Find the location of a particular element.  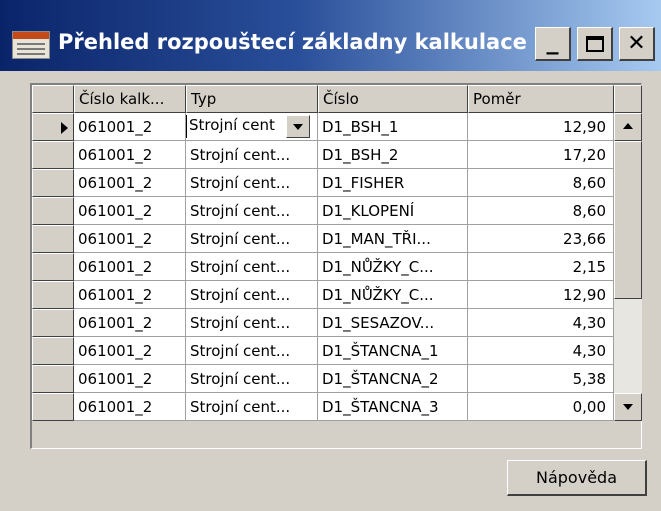

table-row: 061001_2 Strojní cent D1_BSH_1 12,90 is located at coordinates (337, 127).